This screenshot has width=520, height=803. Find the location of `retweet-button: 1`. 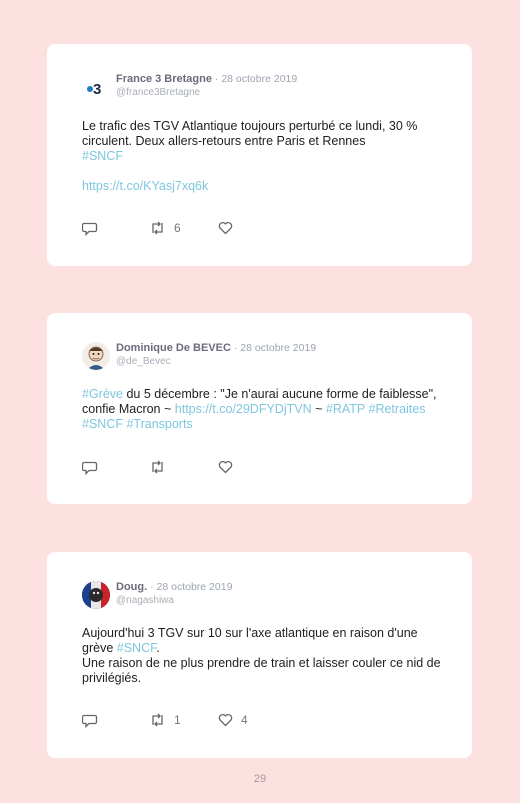

retweet-button: 1 is located at coordinates (165, 720).